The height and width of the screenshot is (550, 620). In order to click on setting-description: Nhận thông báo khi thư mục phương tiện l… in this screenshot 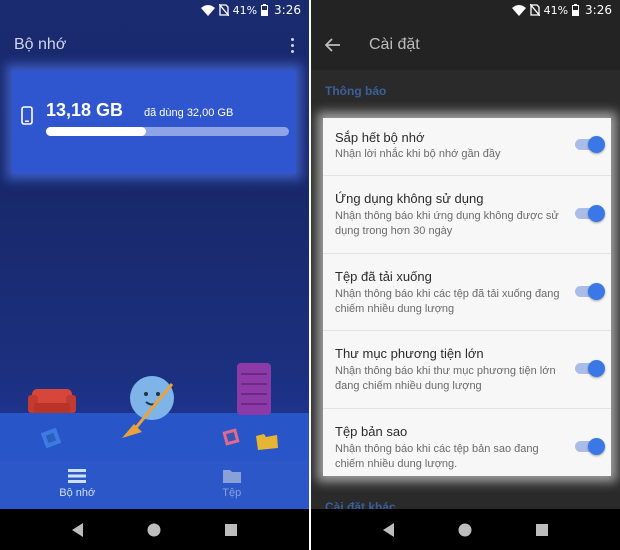, I will do `click(445, 378)`.